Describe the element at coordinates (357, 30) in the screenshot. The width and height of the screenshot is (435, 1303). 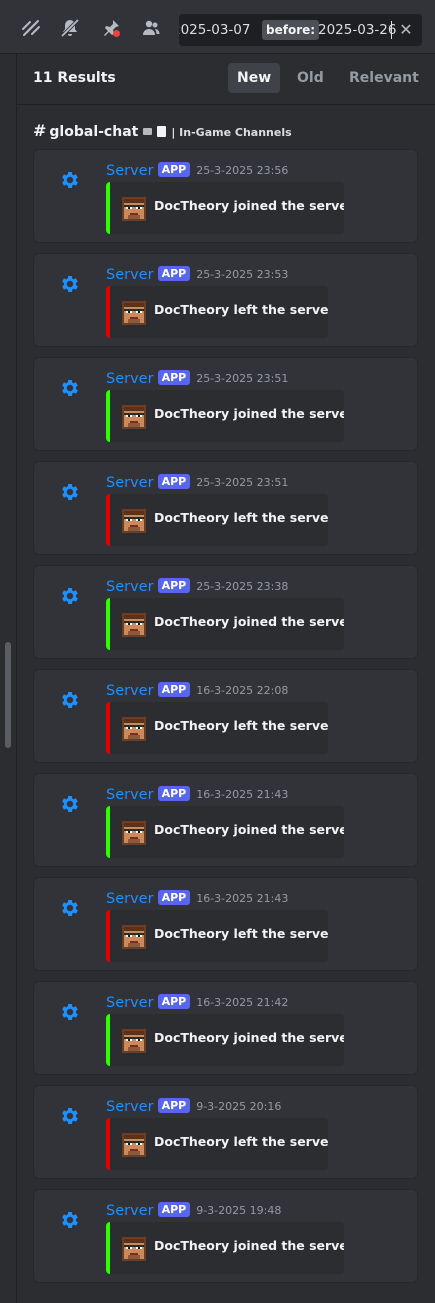
I see `search-before-date: 2025-03-26` at that location.